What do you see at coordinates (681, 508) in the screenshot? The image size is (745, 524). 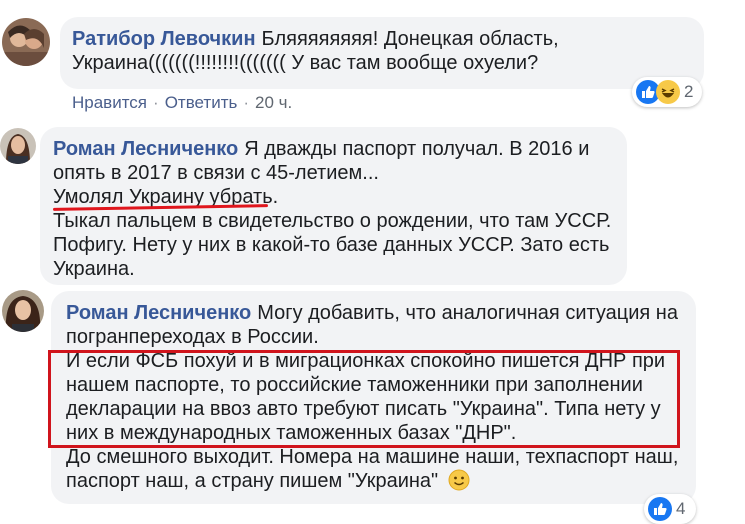 I see `reaction-count: 4` at bounding box center [681, 508].